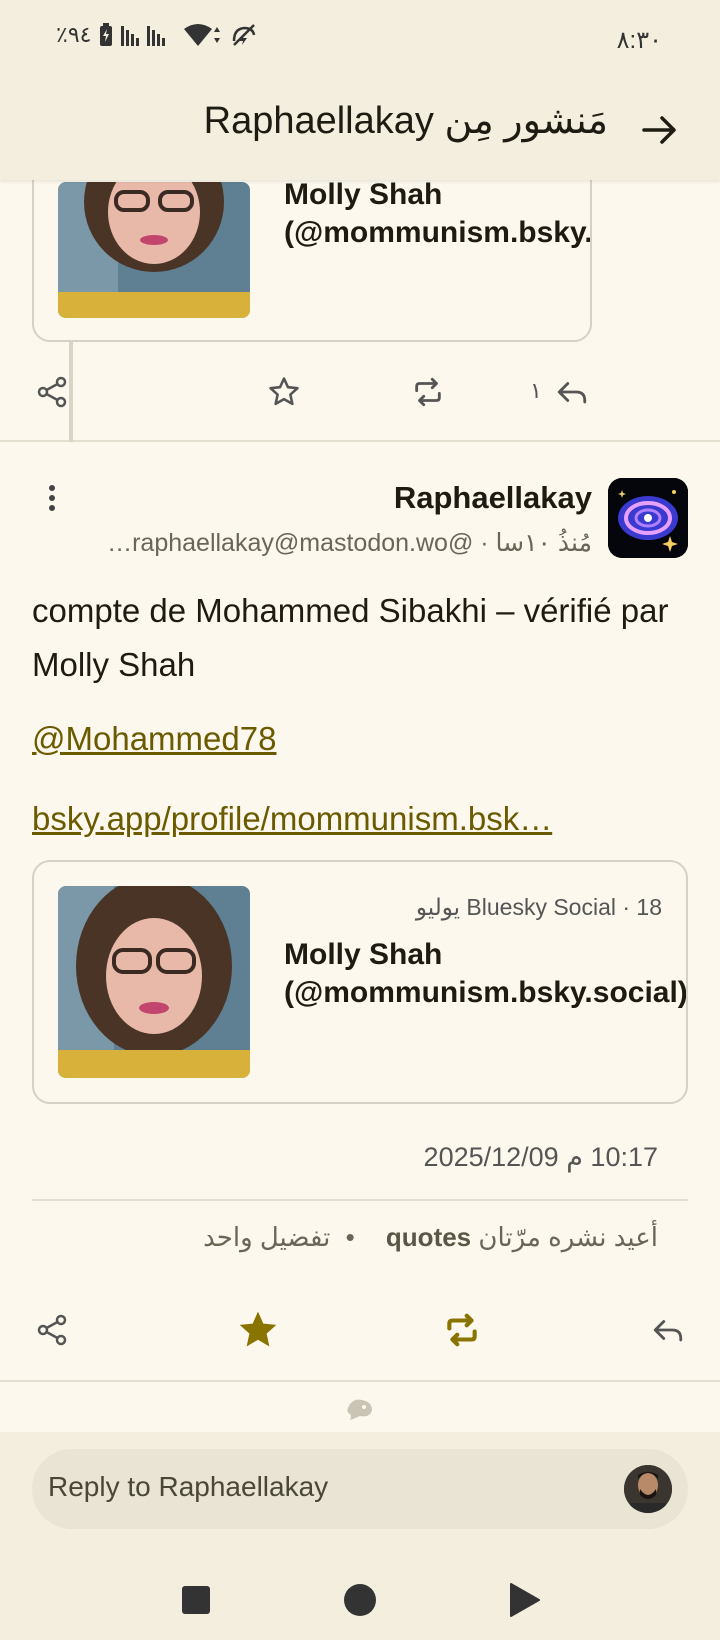 Image resolution: width=720 pixels, height=1640 pixels. What do you see at coordinates (202, 35) in the screenshot?
I see `wifi-icon` at bounding box center [202, 35].